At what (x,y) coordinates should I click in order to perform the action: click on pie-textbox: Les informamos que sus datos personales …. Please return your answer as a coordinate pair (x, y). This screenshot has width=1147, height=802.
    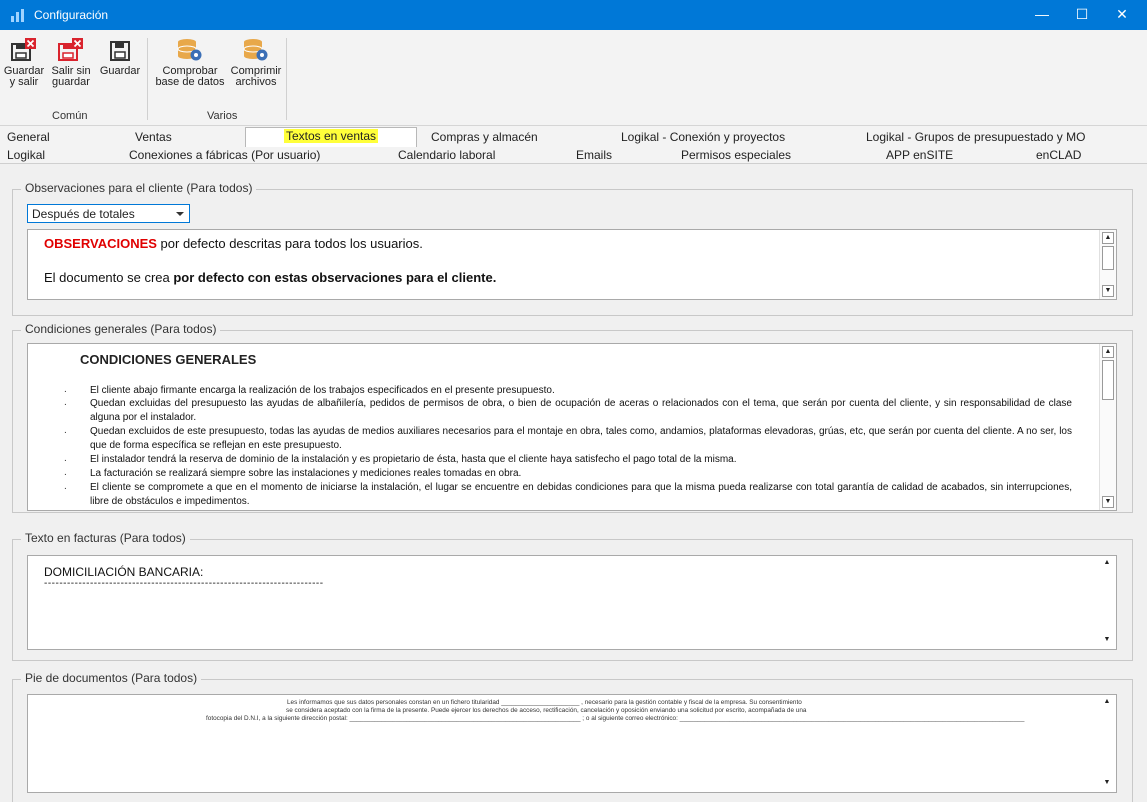
    Looking at the image, I should click on (572, 743).